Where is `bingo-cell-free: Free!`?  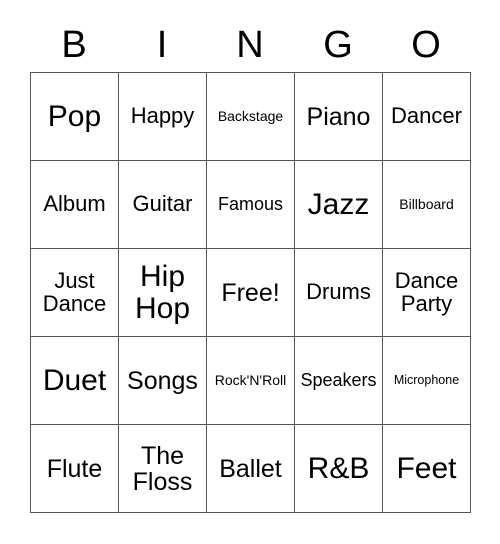
bingo-cell-free: Free! is located at coordinates (251, 293).